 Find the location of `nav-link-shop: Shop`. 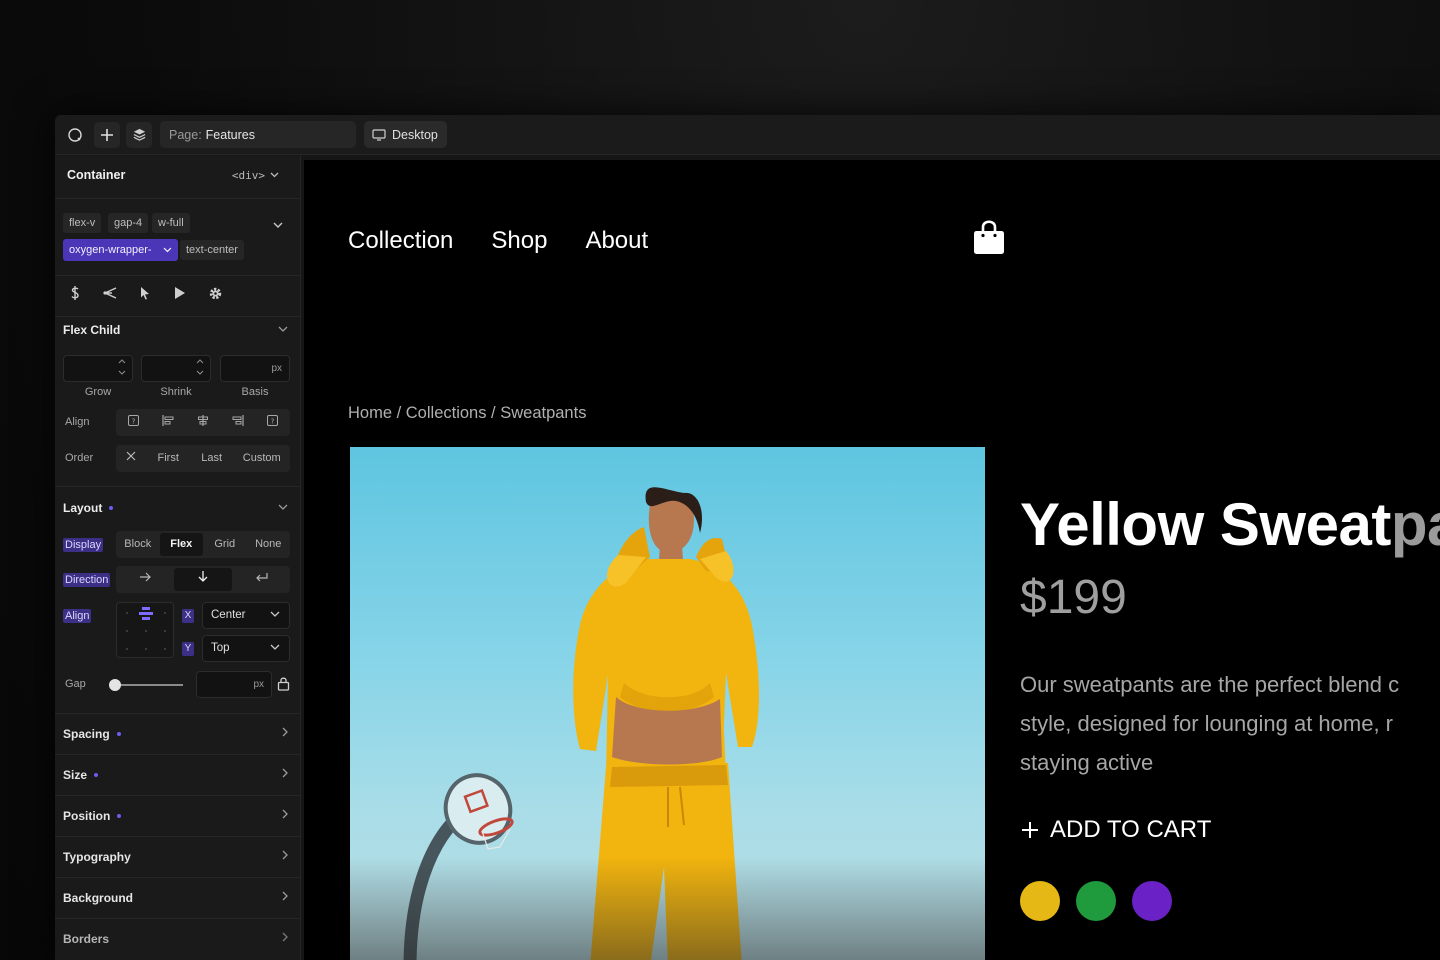

nav-link-shop: Shop is located at coordinates (519, 241).